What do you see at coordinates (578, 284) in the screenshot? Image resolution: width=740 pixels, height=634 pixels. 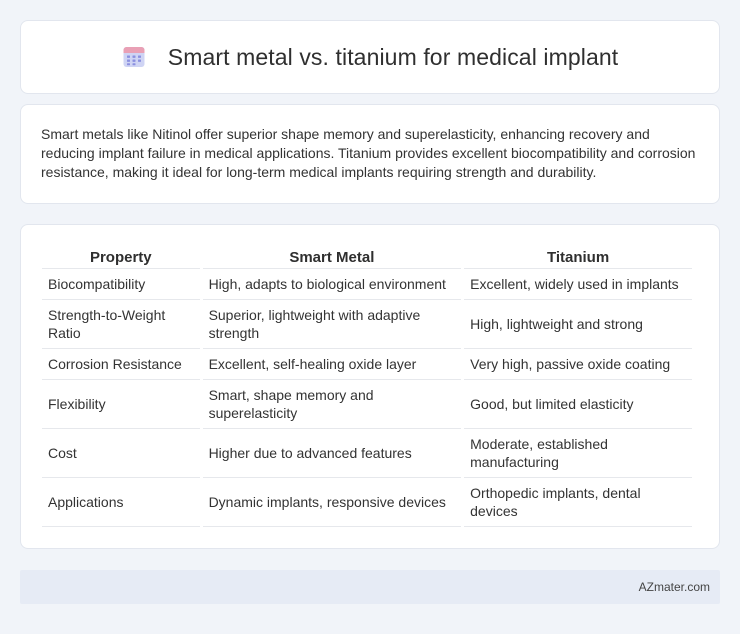 I see `titanium-cell: Excellent, widely used in implants` at bounding box center [578, 284].